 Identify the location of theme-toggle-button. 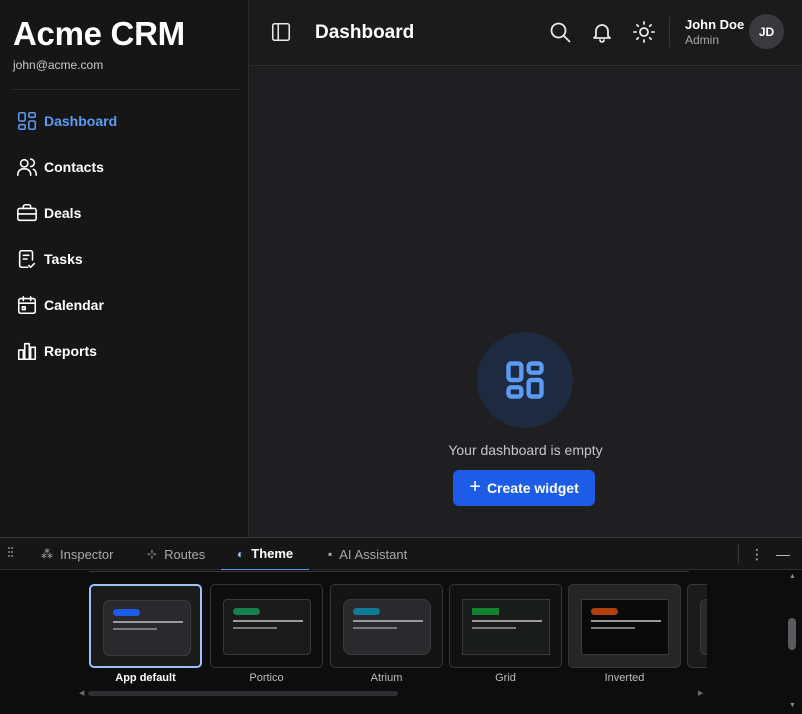
(644, 32).